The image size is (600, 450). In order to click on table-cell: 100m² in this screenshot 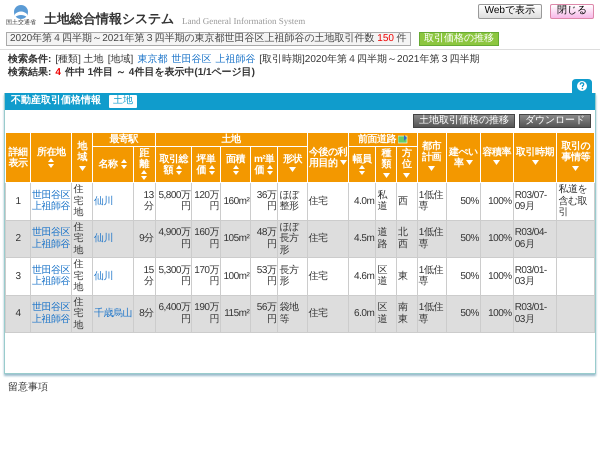, I will do `click(235, 276)`.